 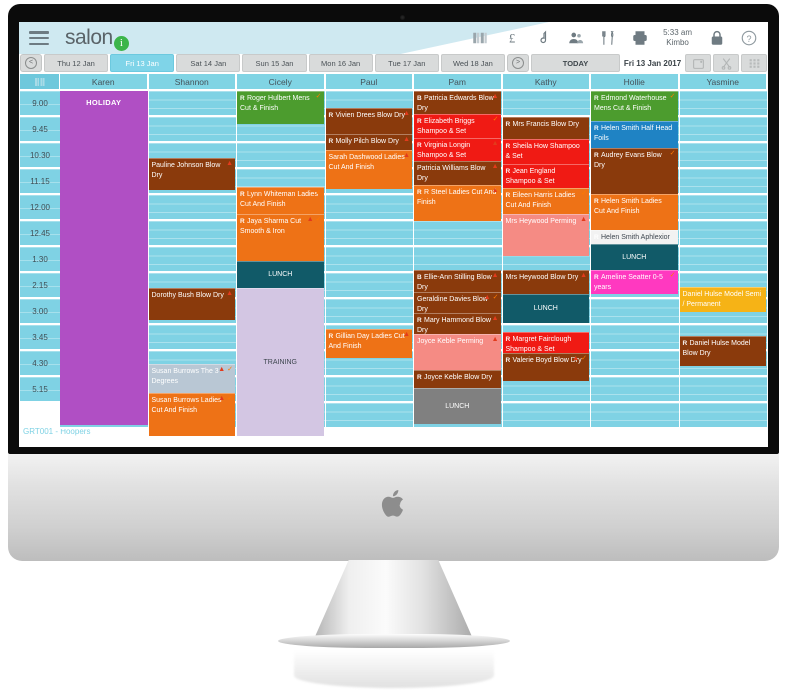 I want to click on appointment-block: RR Steel Ladies Cut And Finish ▲, so click(x=457, y=203).